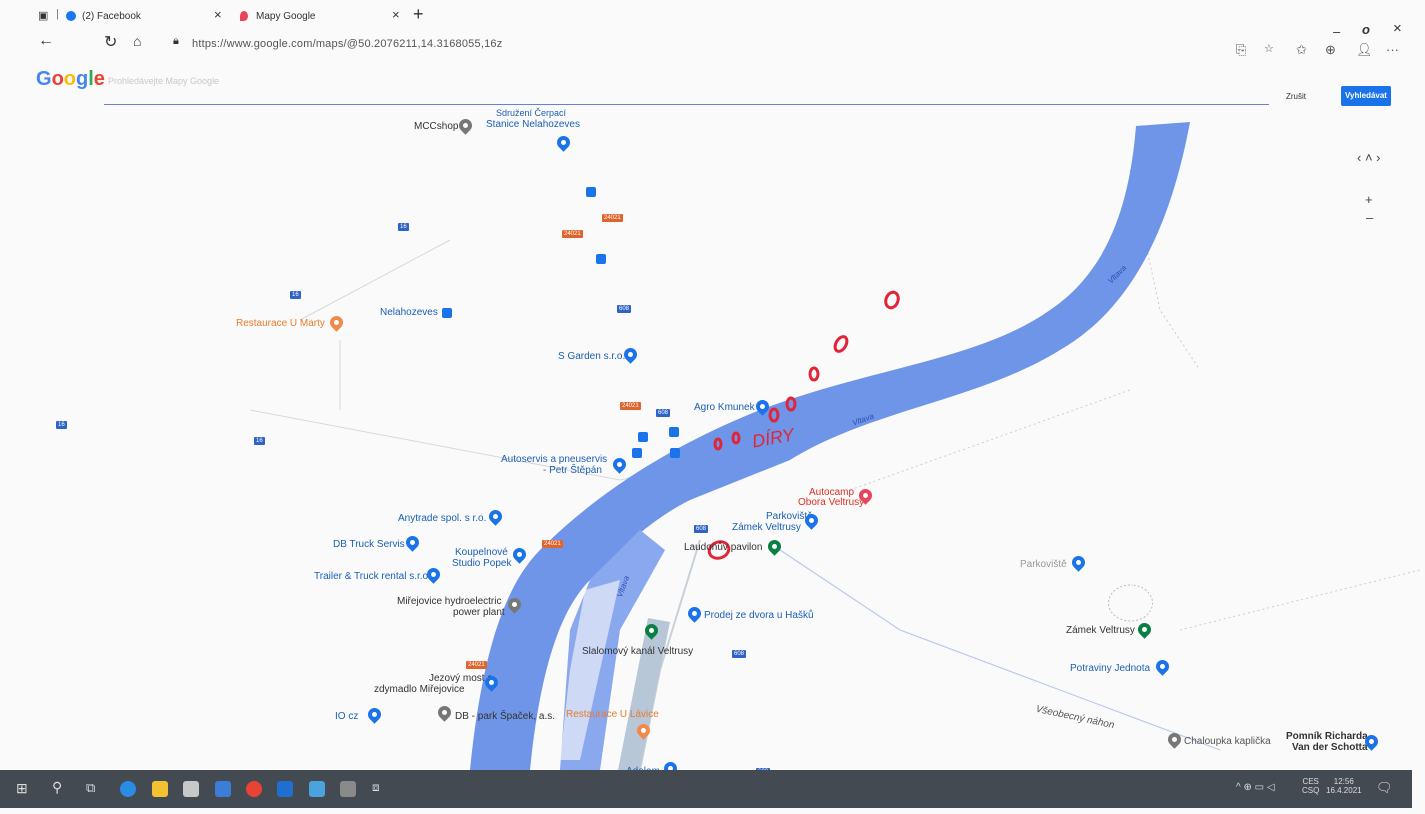 The width and height of the screenshot is (1425, 814). I want to click on clock: 12:56 16.4.2021, so click(1344, 786).